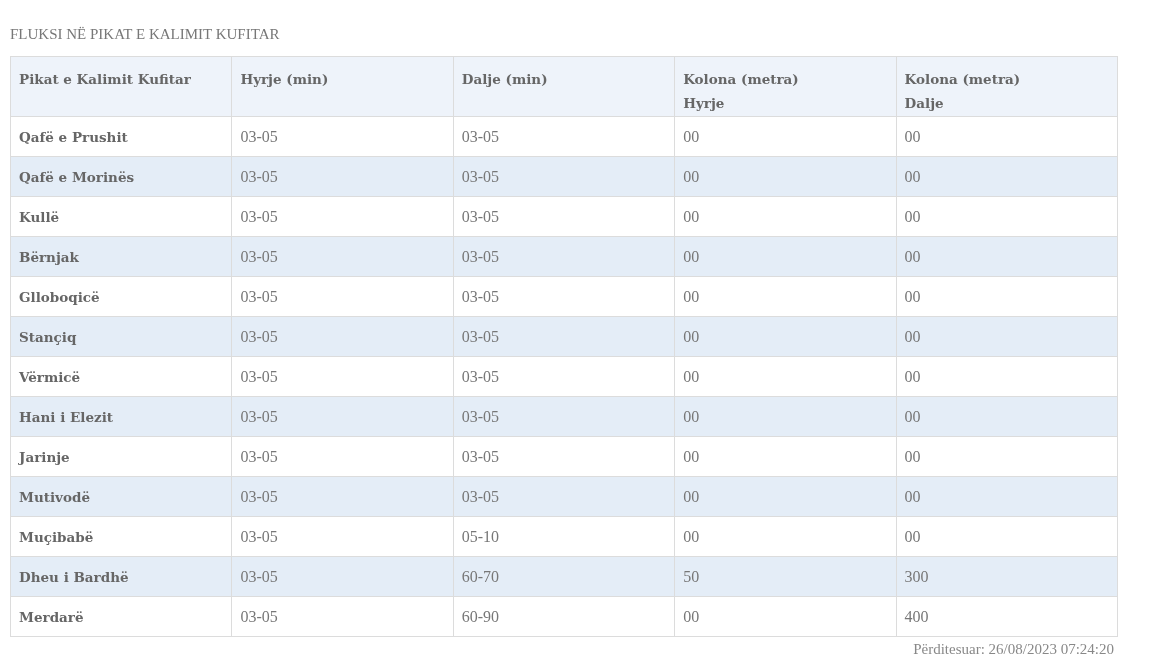  What do you see at coordinates (1007, 86) in the screenshot?
I see `column-header: Kolona (metra) Dalje` at bounding box center [1007, 86].